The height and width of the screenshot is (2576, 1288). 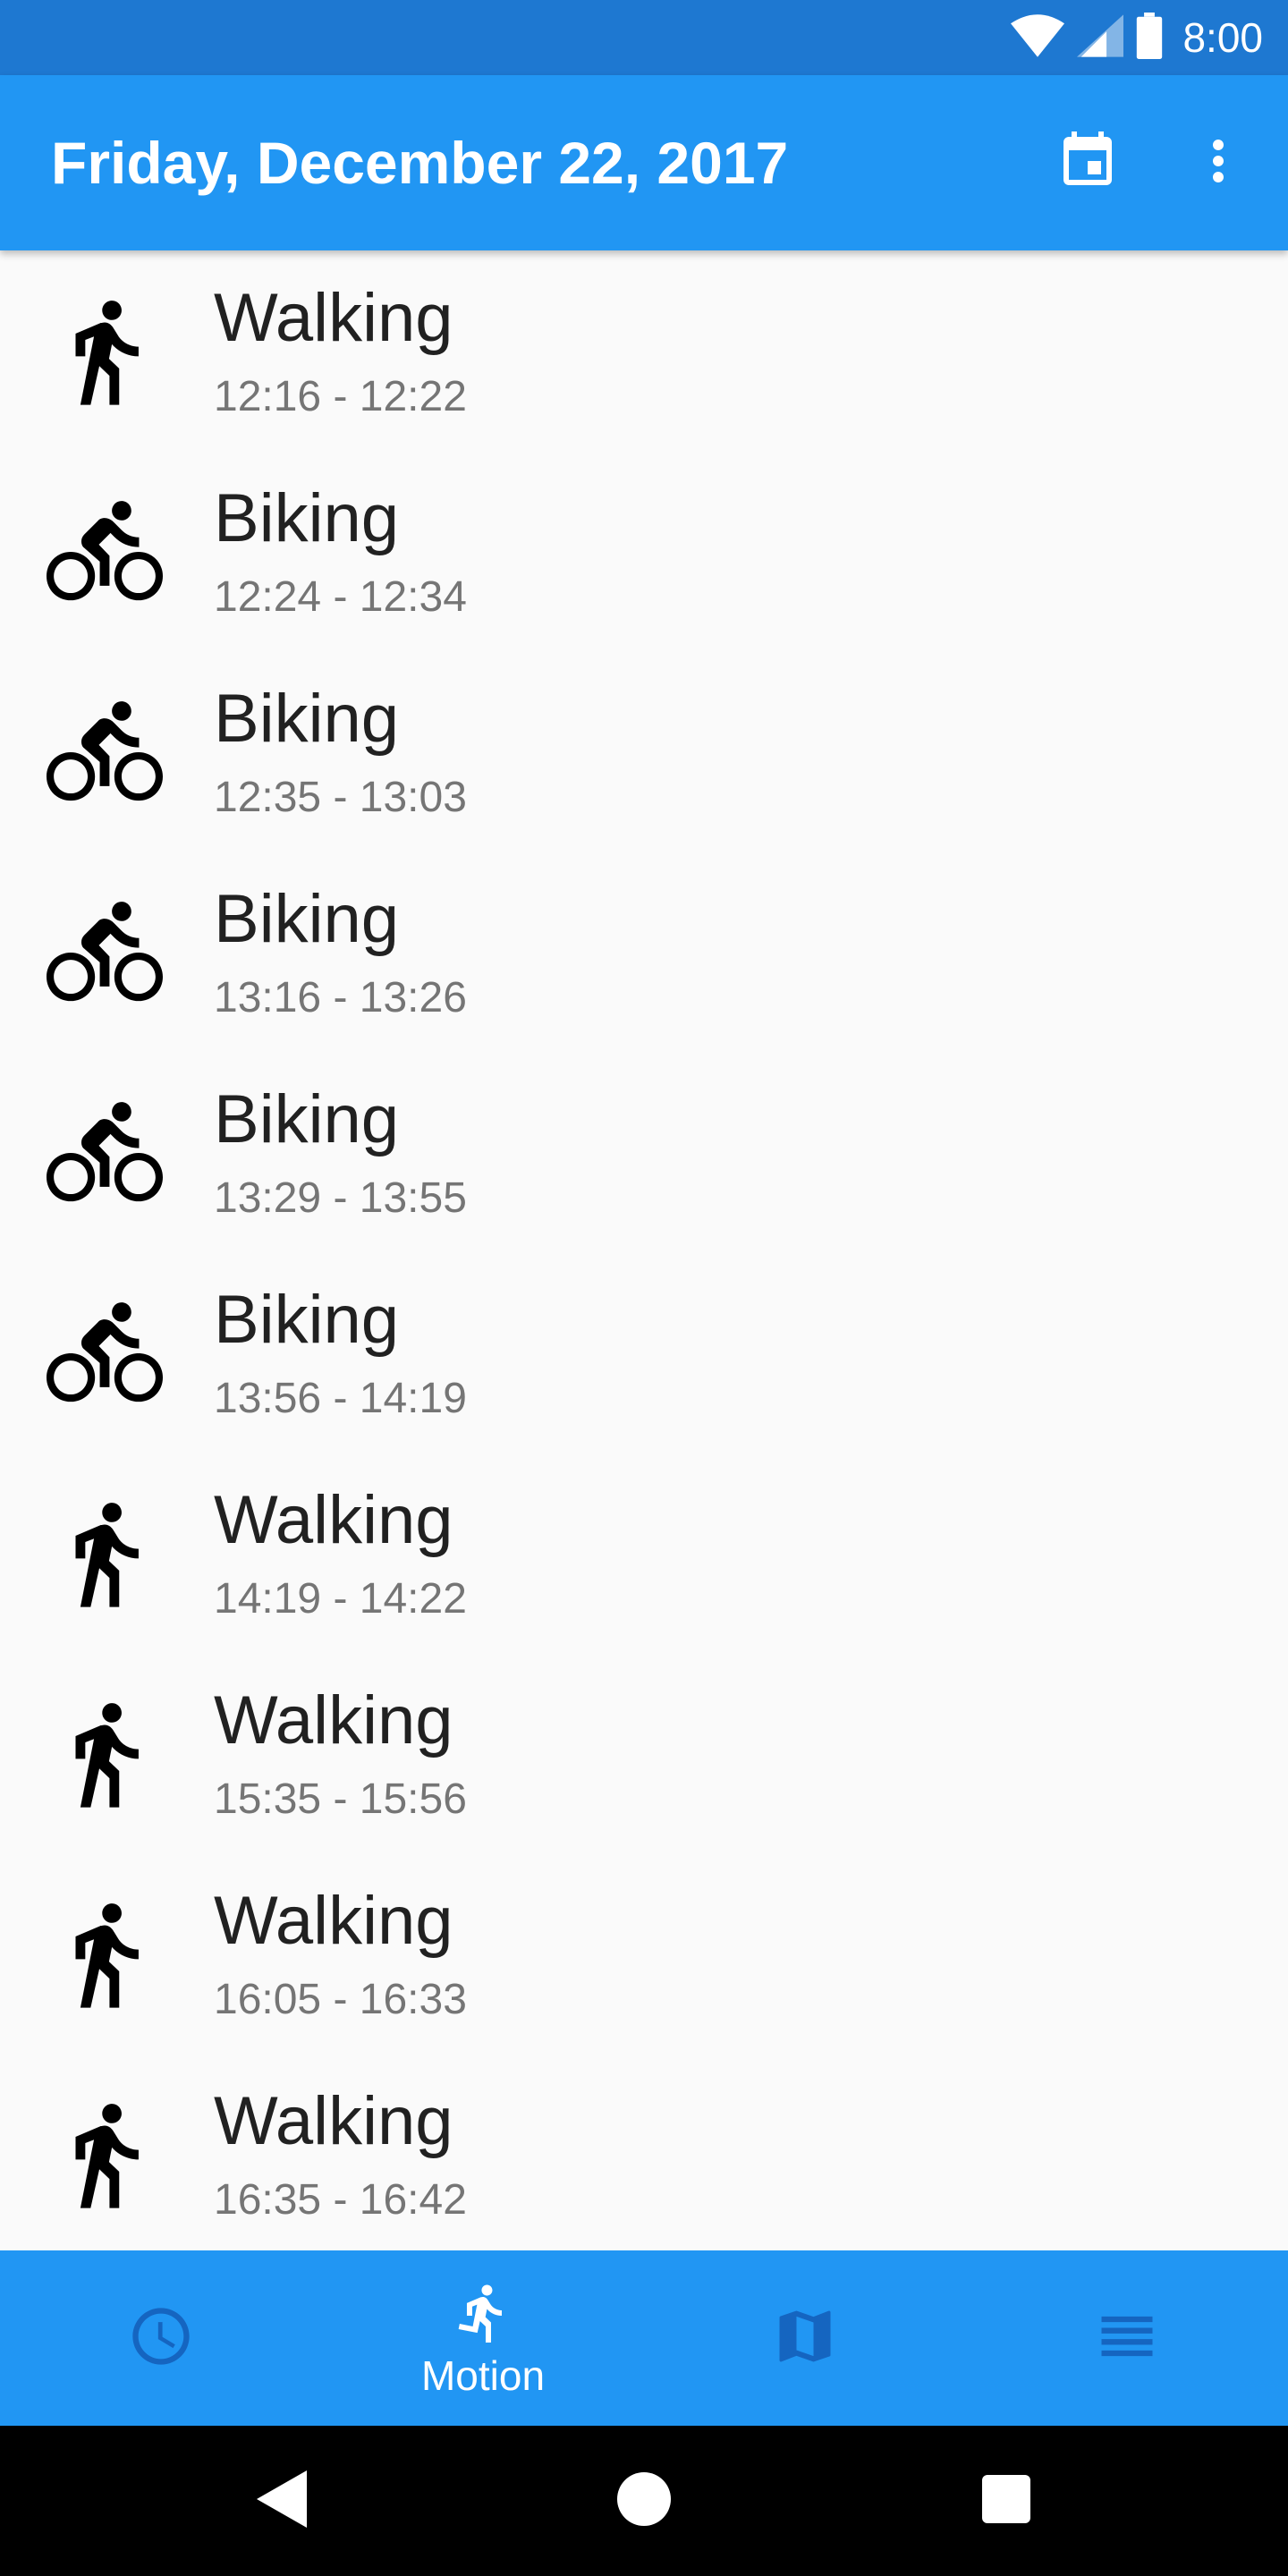 I want to click on tab-motion: Motion, so click(x=483, y=2338).